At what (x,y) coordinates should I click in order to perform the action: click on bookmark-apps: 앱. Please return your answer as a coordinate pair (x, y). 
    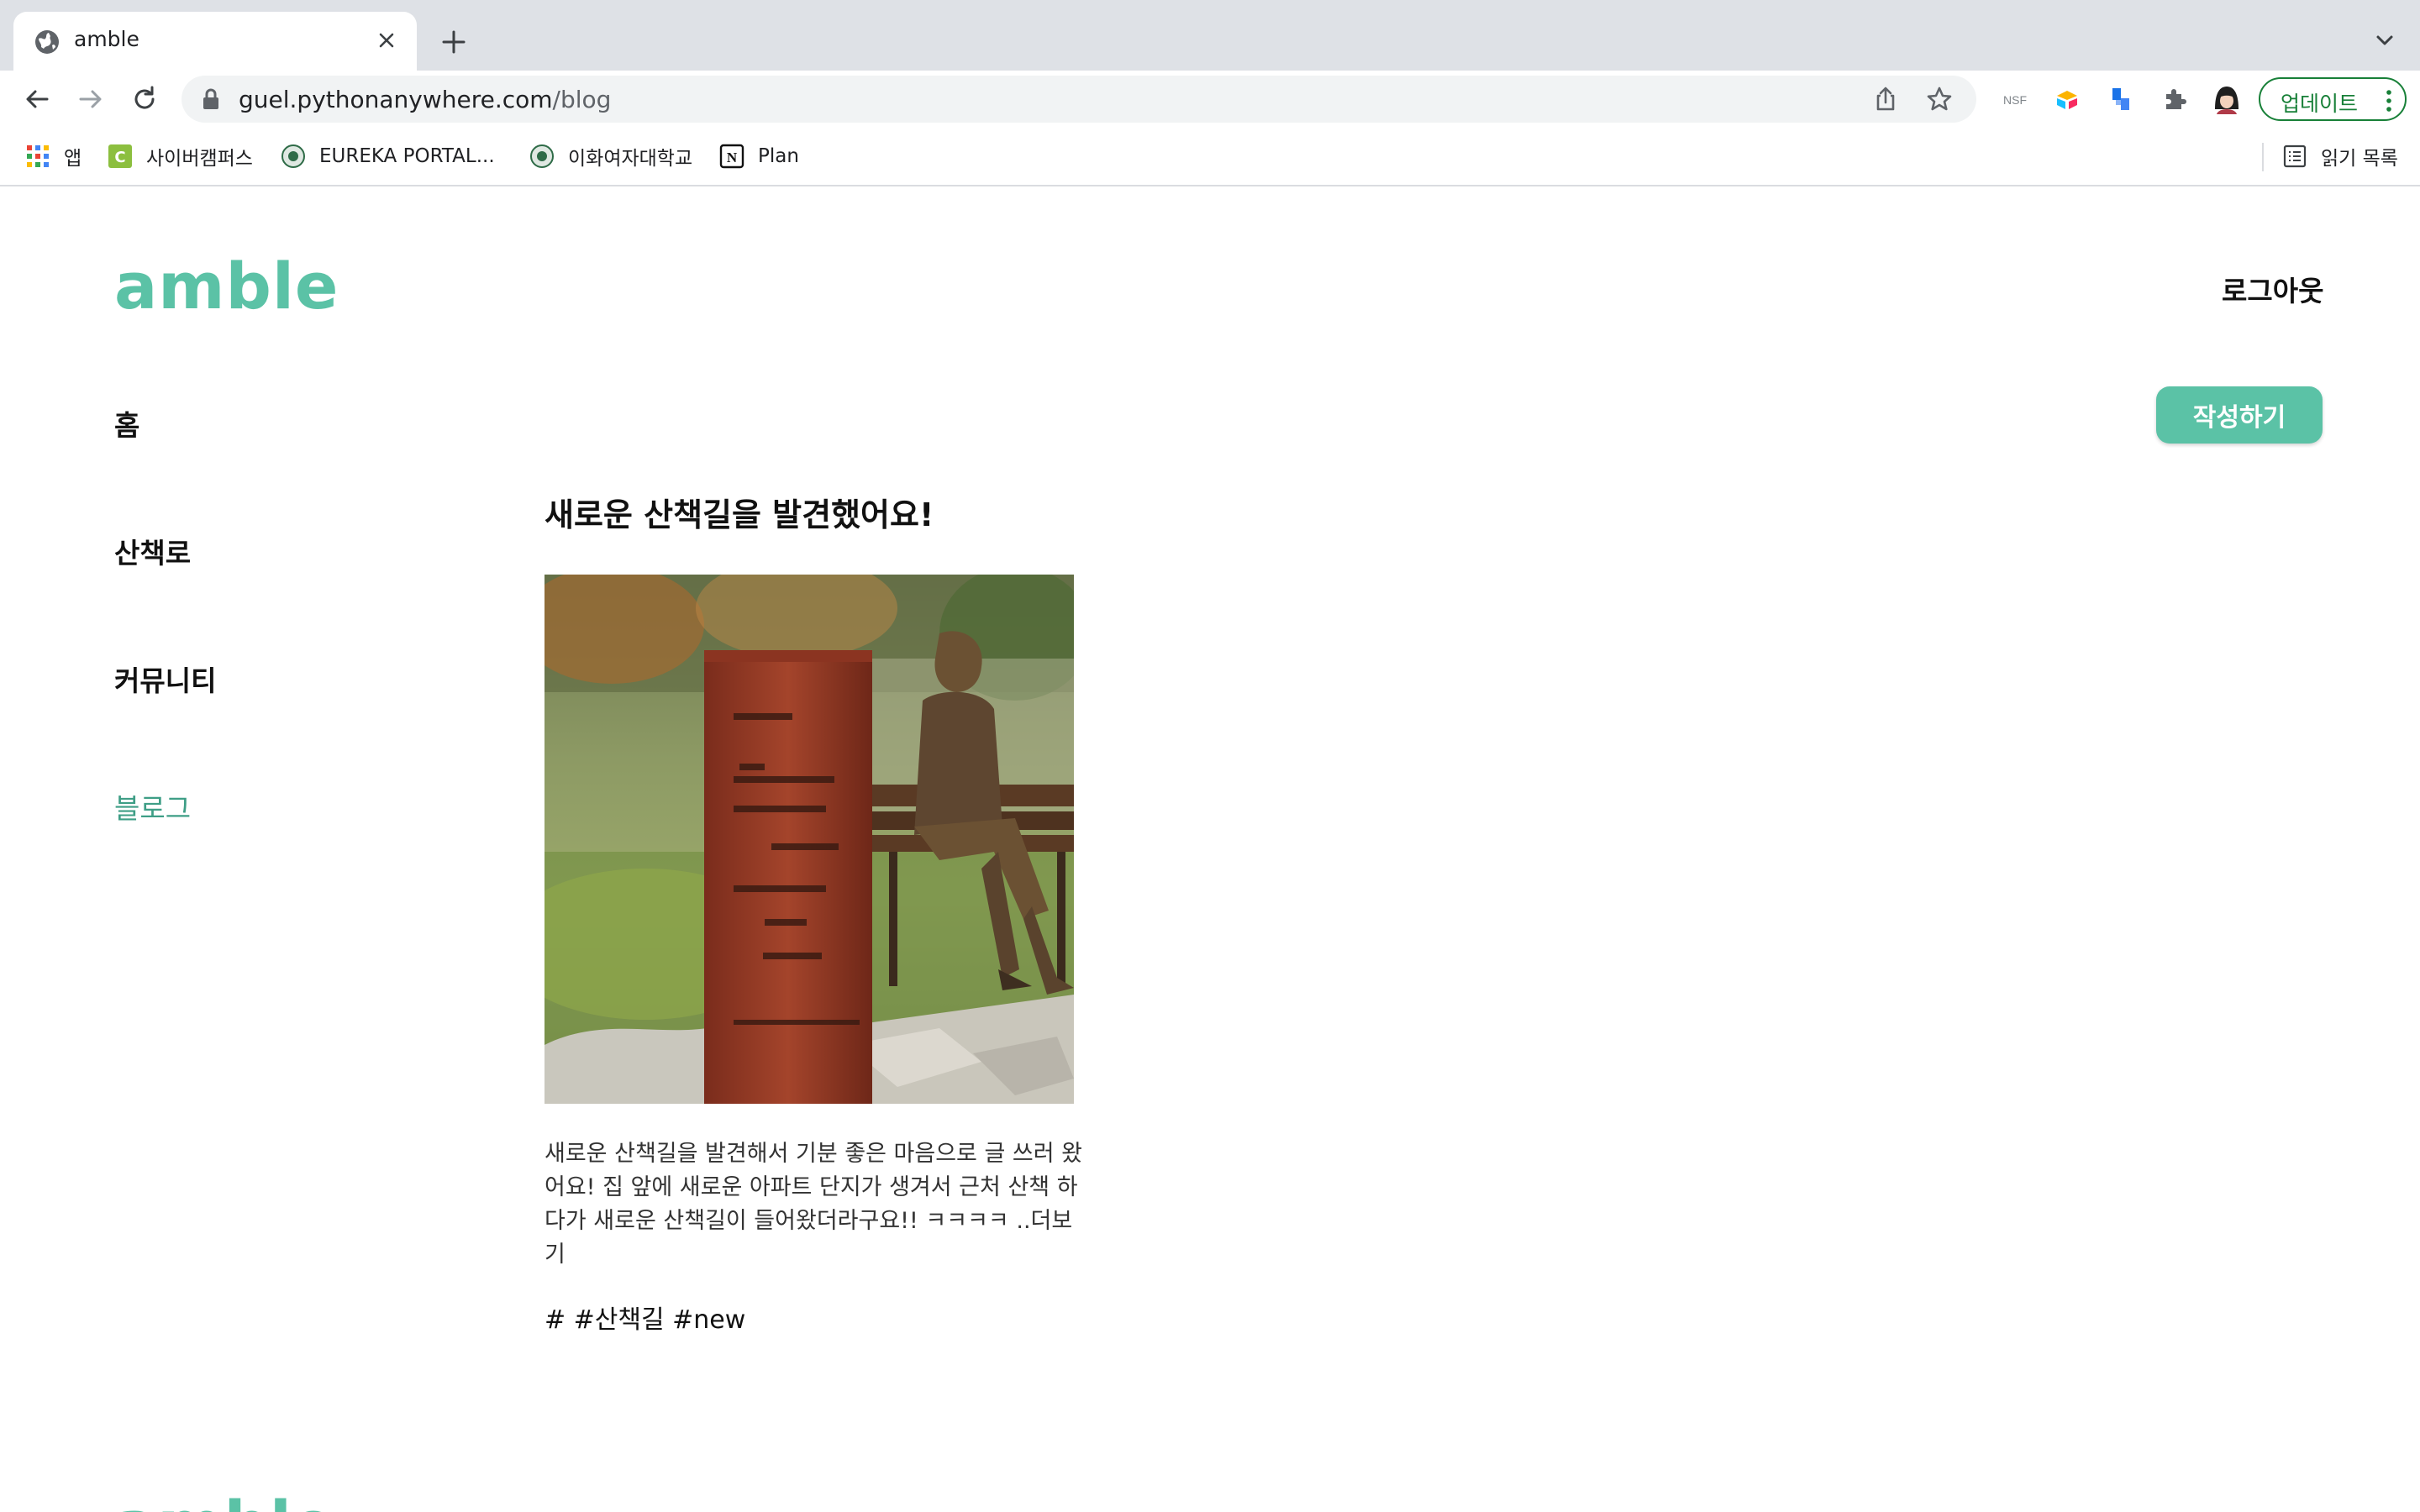
    Looking at the image, I should click on (53, 156).